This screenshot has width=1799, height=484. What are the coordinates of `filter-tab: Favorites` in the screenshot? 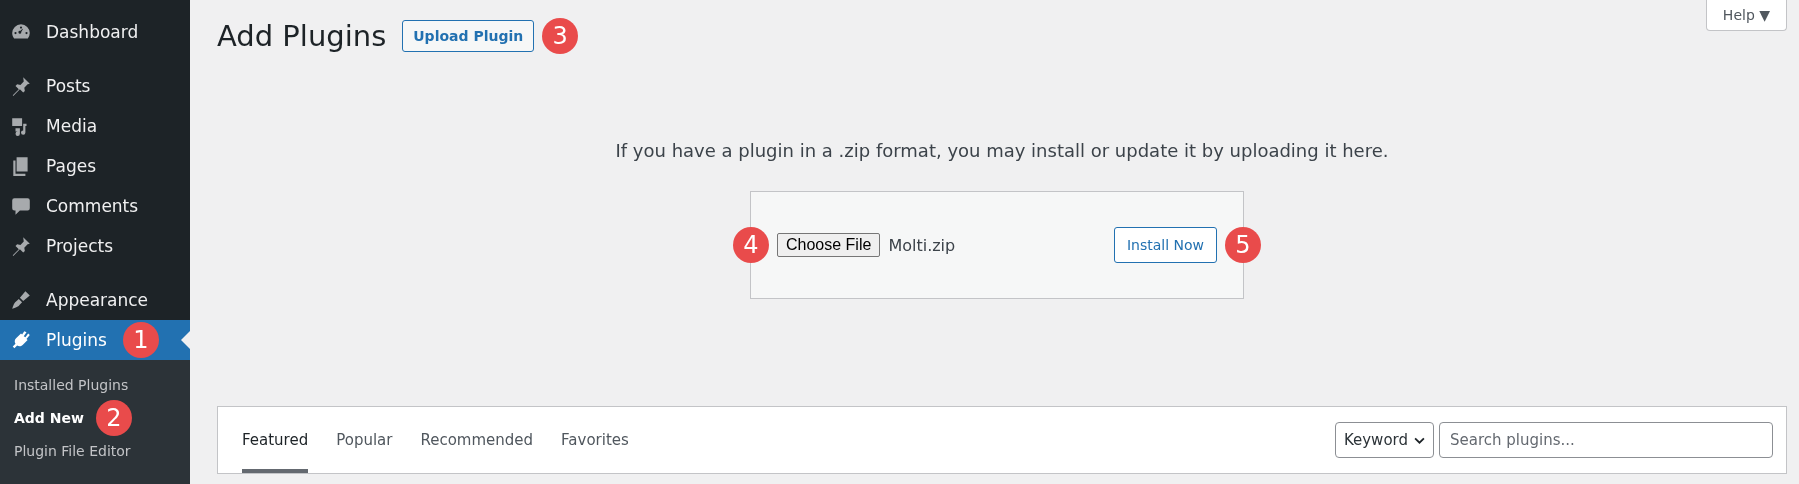 It's located at (595, 440).